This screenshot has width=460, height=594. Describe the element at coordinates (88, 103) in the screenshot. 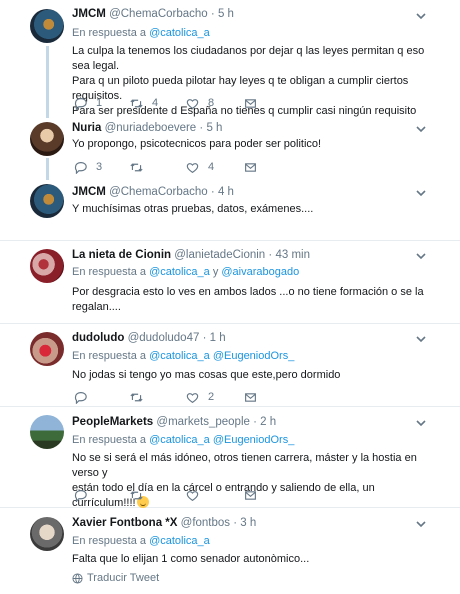

I see `reply-button: 1` at that location.